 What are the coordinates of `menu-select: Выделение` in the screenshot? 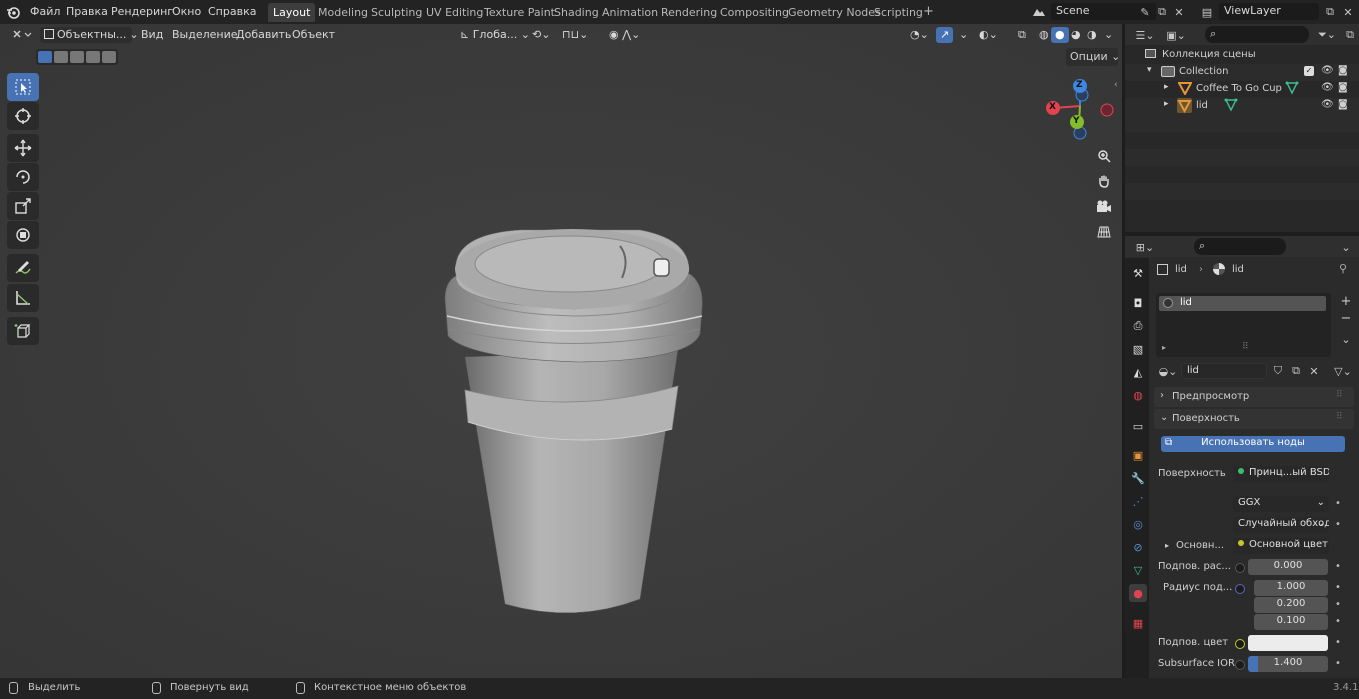 It's located at (205, 35).